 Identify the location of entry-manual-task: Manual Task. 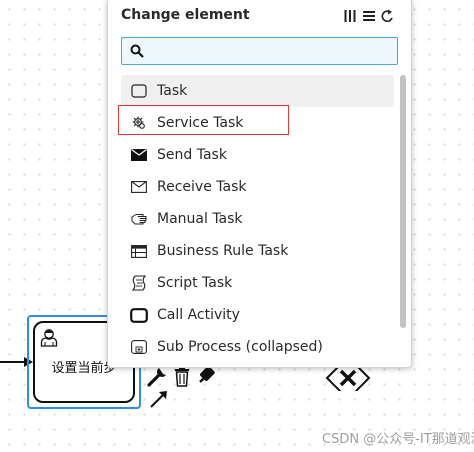
(257, 219).